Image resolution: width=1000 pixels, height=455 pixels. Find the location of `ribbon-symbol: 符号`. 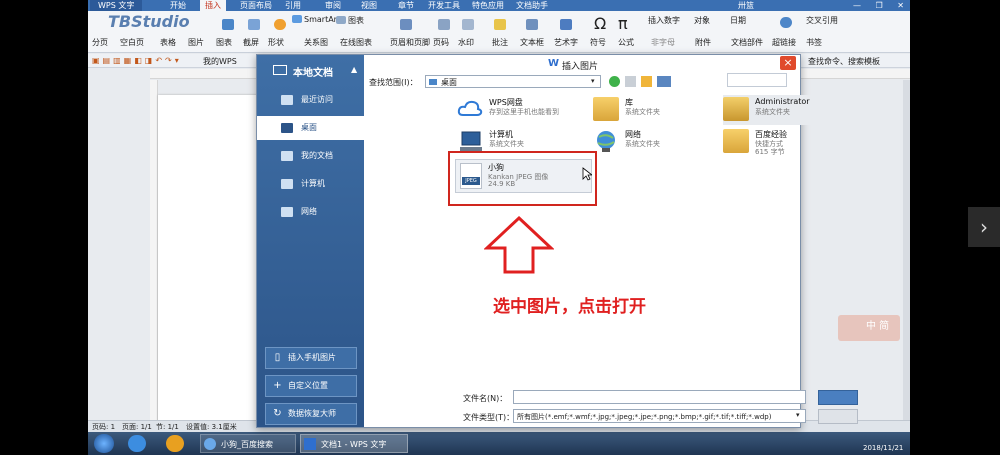

ribbon-symbol: 符号 is located at coordinates (598, 42).